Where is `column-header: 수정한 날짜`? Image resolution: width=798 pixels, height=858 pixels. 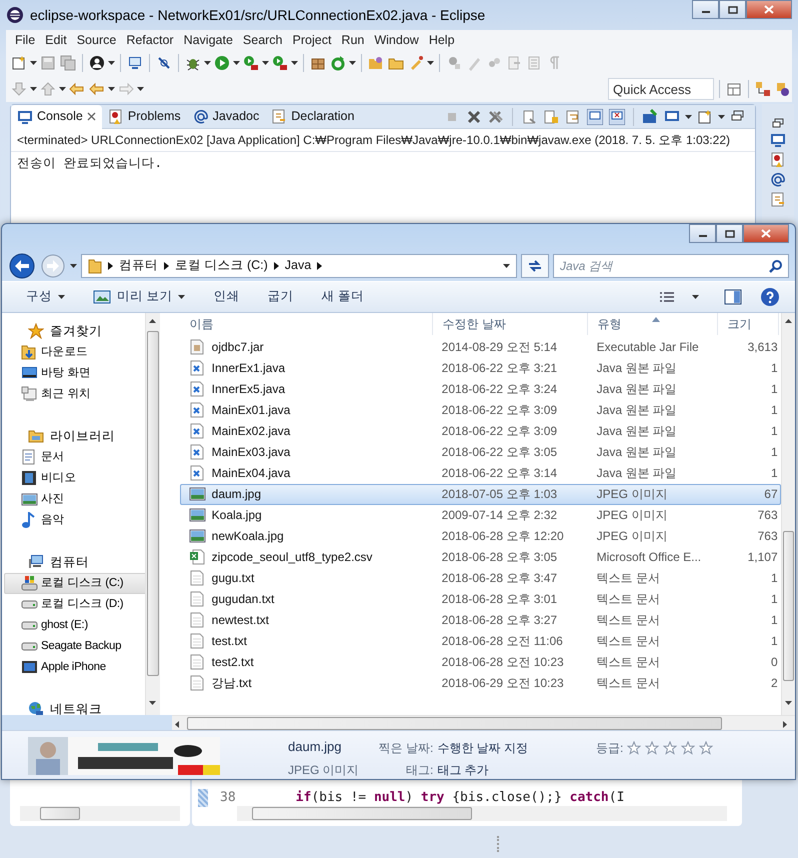 column-header: 수정한 날짜 is located at coordinates (510, 323).